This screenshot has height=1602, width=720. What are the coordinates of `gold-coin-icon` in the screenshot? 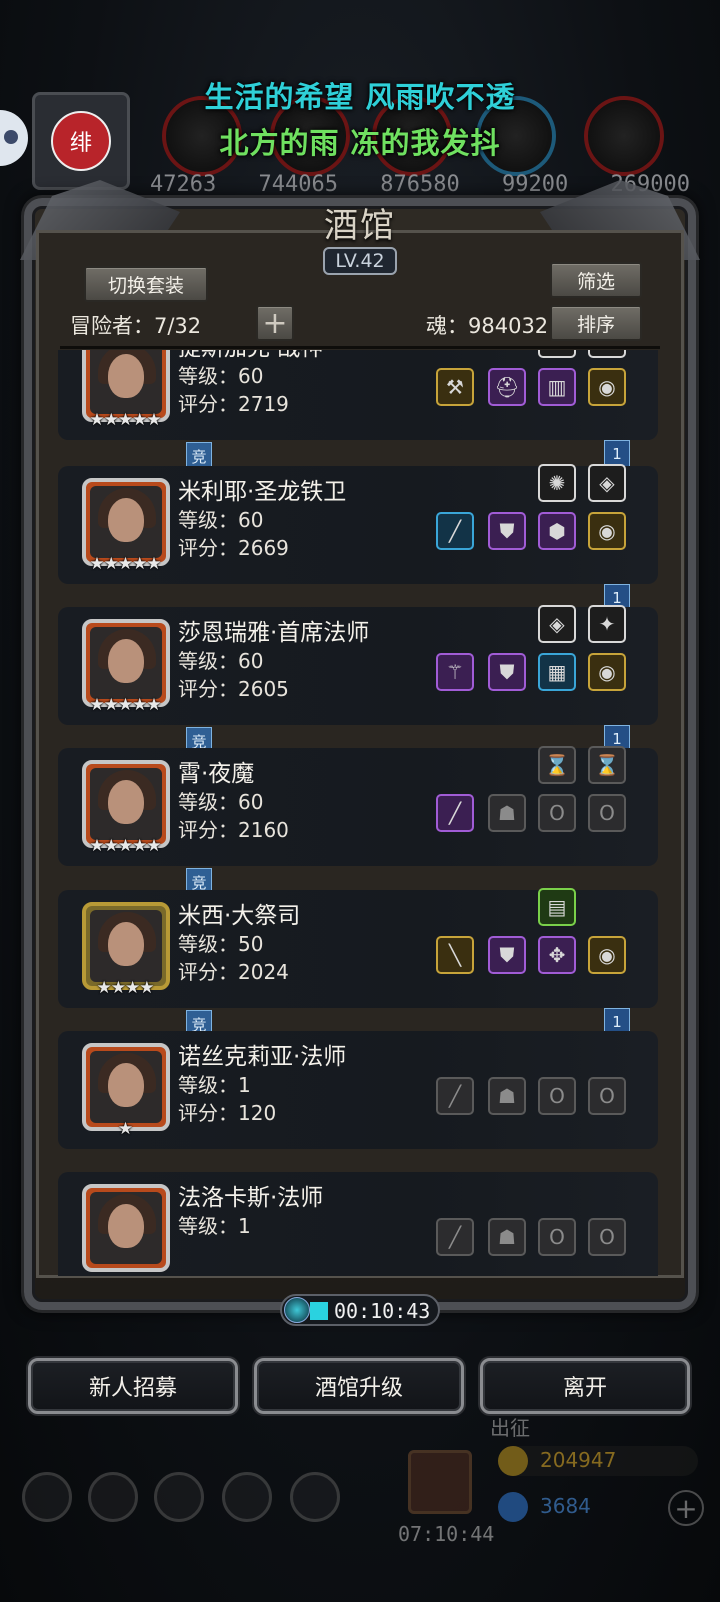 It's located at (513, 1461).